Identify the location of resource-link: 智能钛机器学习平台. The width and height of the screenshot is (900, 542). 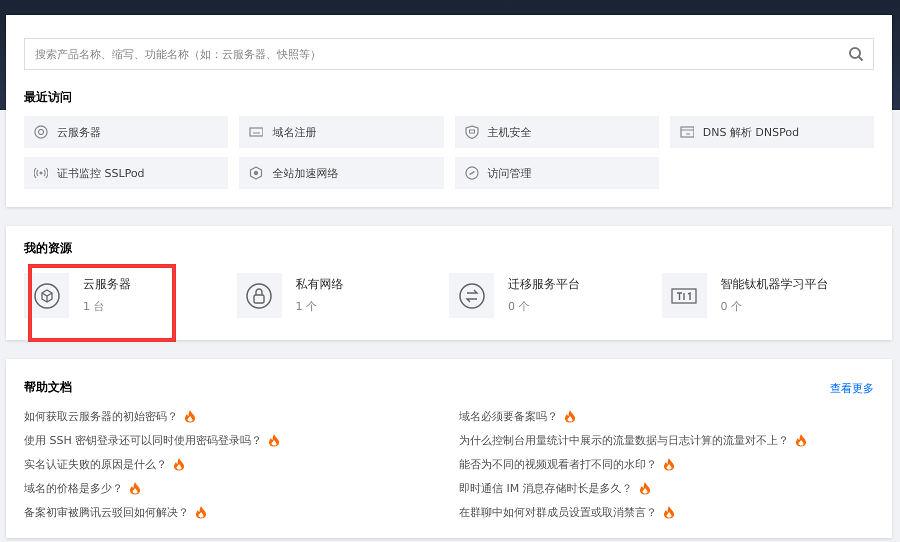
(774, 284).